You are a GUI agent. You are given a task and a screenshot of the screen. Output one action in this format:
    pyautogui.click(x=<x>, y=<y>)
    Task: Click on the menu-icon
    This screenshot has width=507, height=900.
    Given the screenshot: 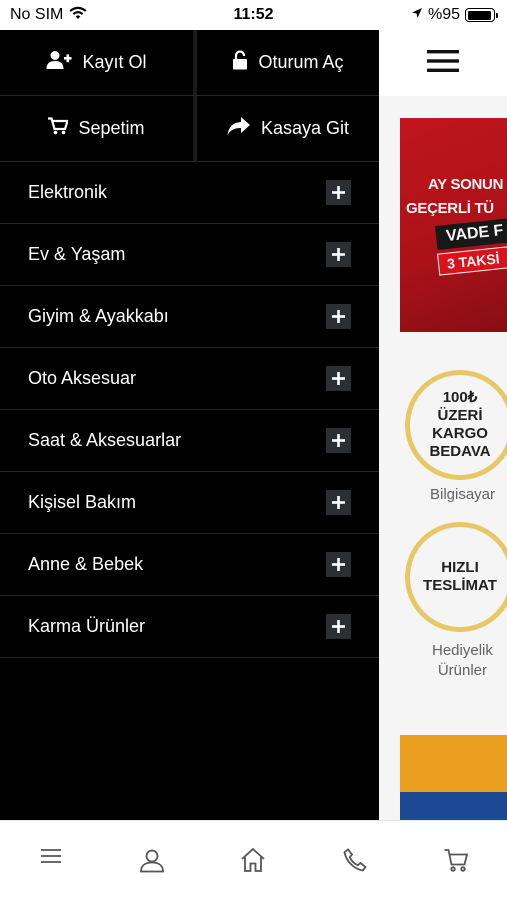 What is the action you would take?
    pyautogui.click(x=50, y=856)
    